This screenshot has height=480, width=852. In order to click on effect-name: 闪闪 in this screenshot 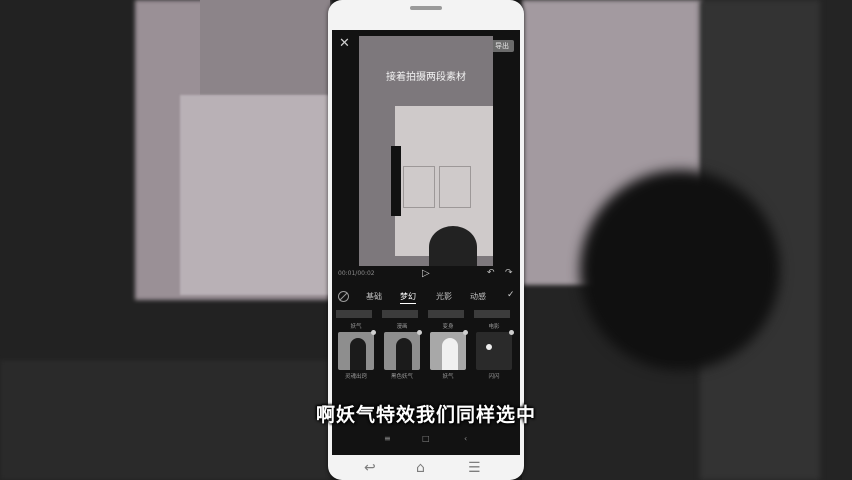, I will do `click(494, 377)`.